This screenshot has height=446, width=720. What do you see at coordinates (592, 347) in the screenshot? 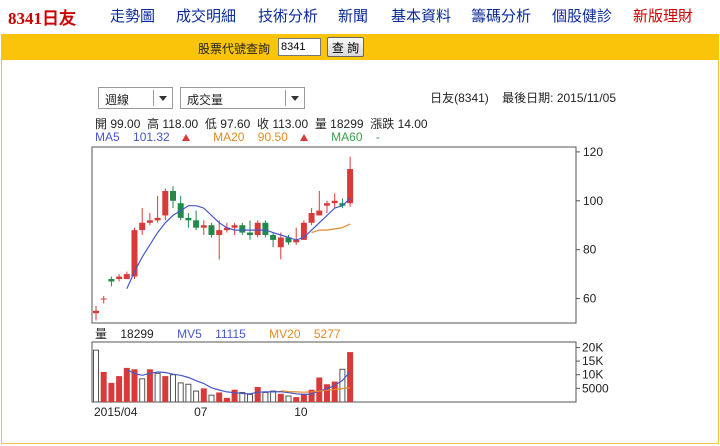
I see `volume-y-tick-label: 20K` at bounding box center [592, 347].